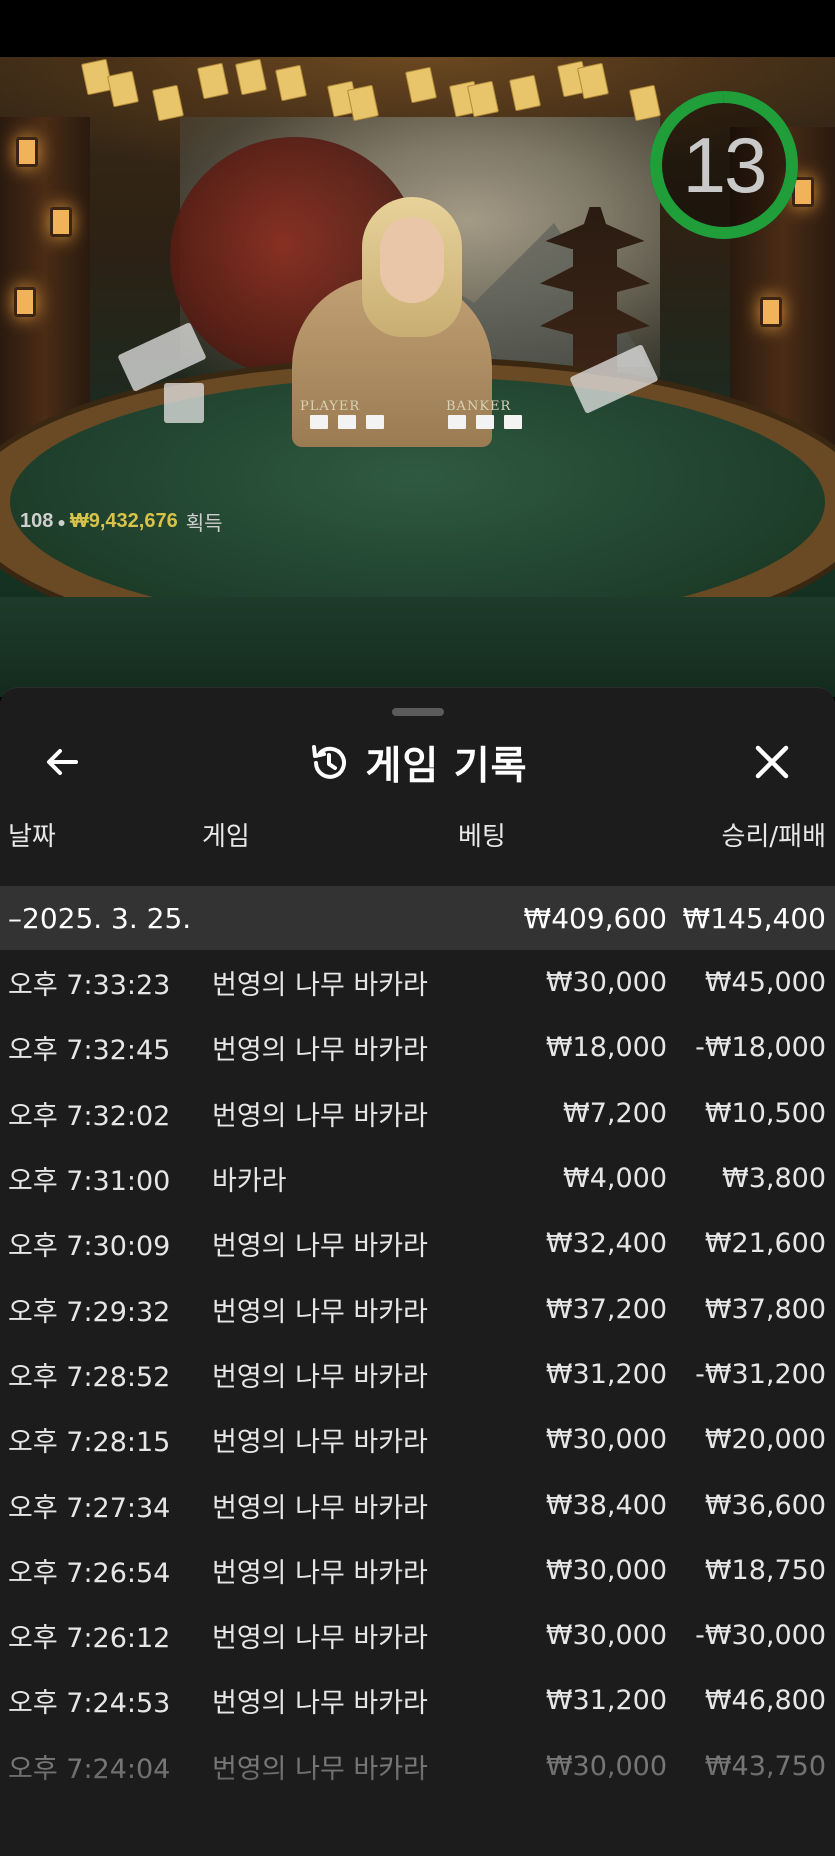  What do you see at coordinates (773, 837) in the screenshot?
I see `column-header-win-loss: 승리/패배` at bounding box center [773, 837].